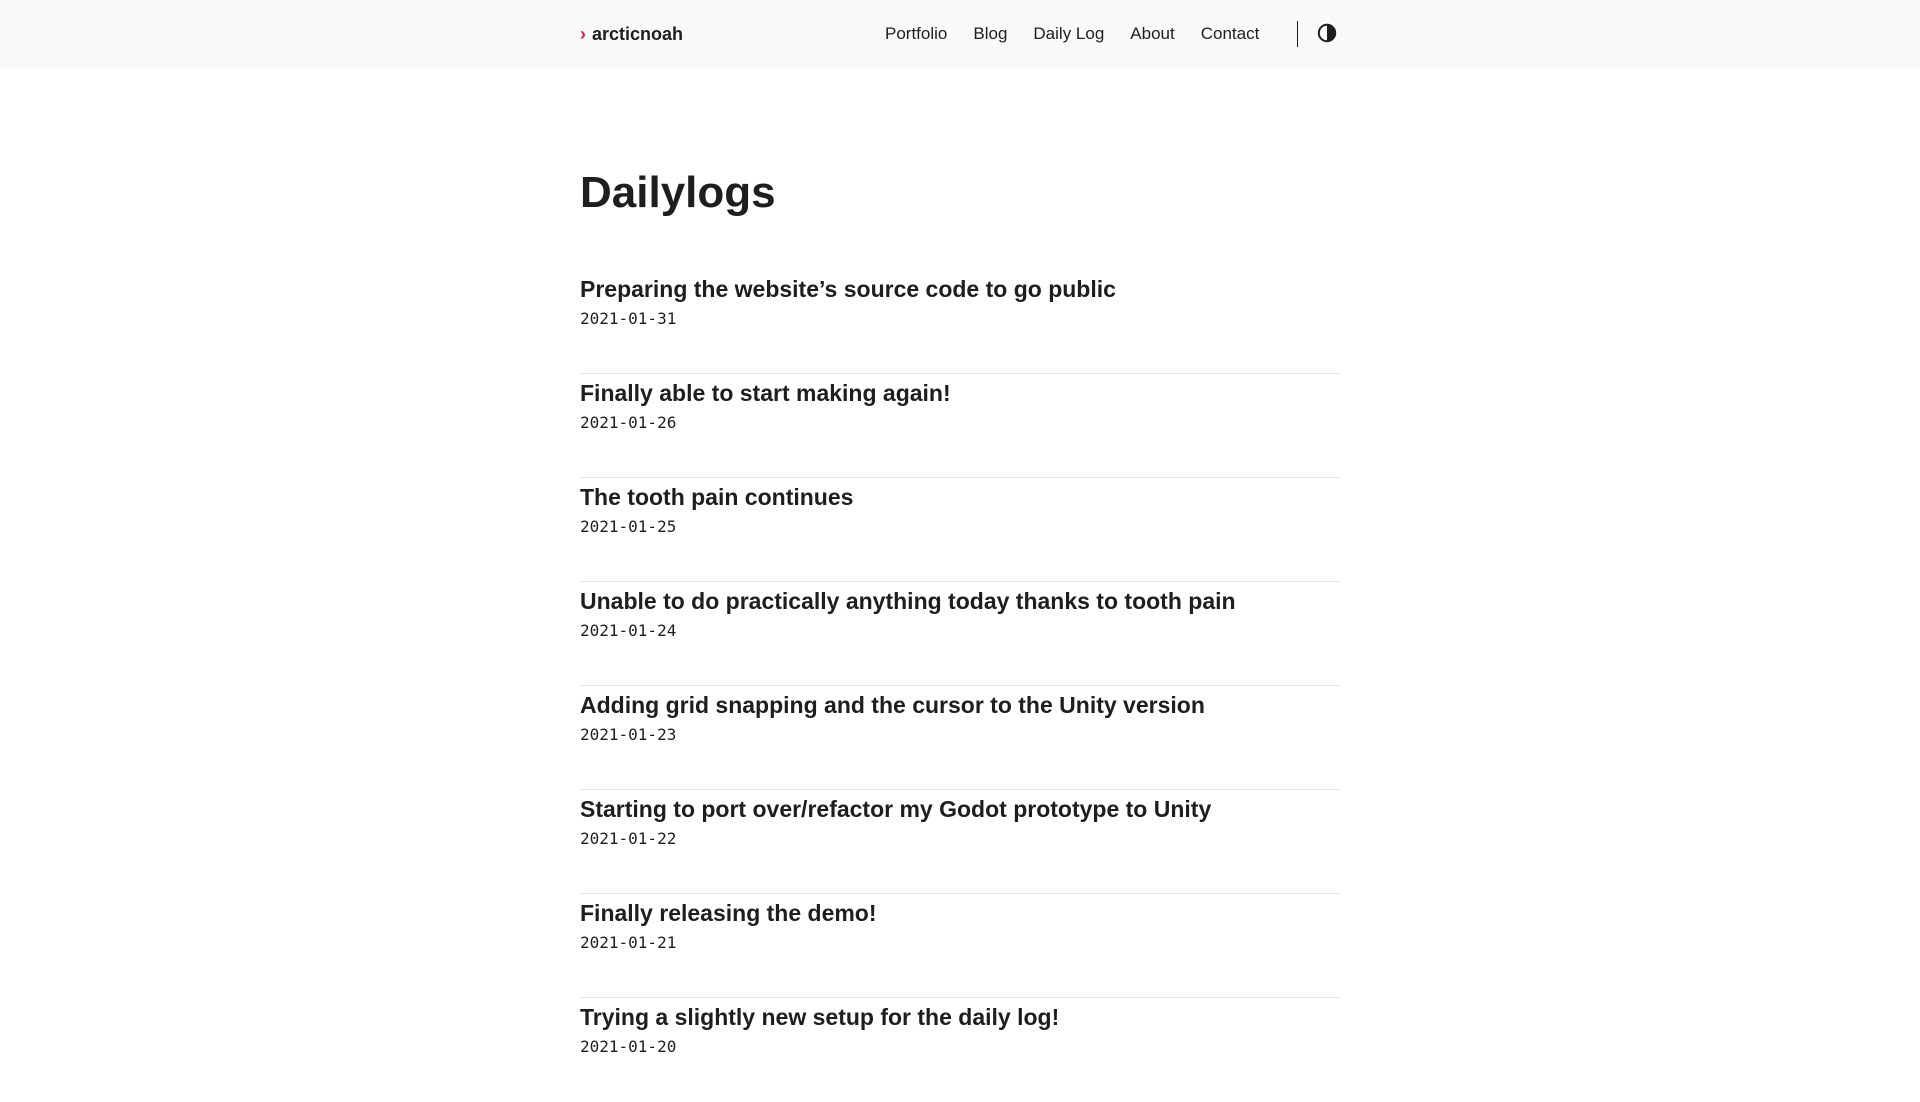 The width and height of the screenshot is (1920, 1102). I want to click on post-date: 2021-01-23, so click(628, 734).